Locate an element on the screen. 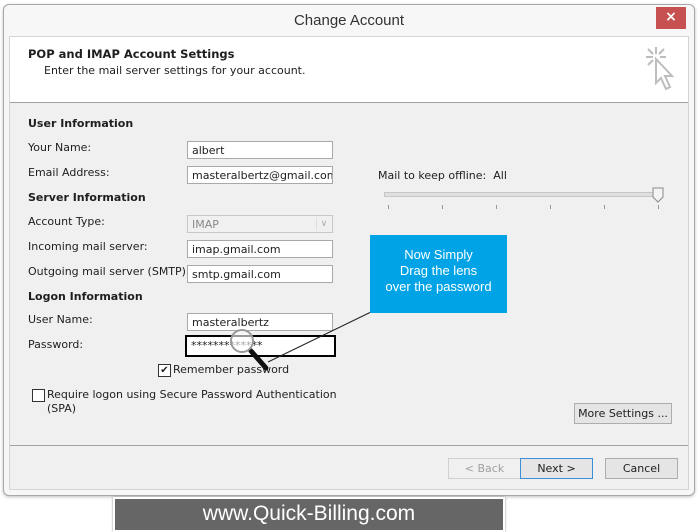 This screenshot has height=532, width=698. callout-line-1: Now Simply is located at coordinates (438, 254).